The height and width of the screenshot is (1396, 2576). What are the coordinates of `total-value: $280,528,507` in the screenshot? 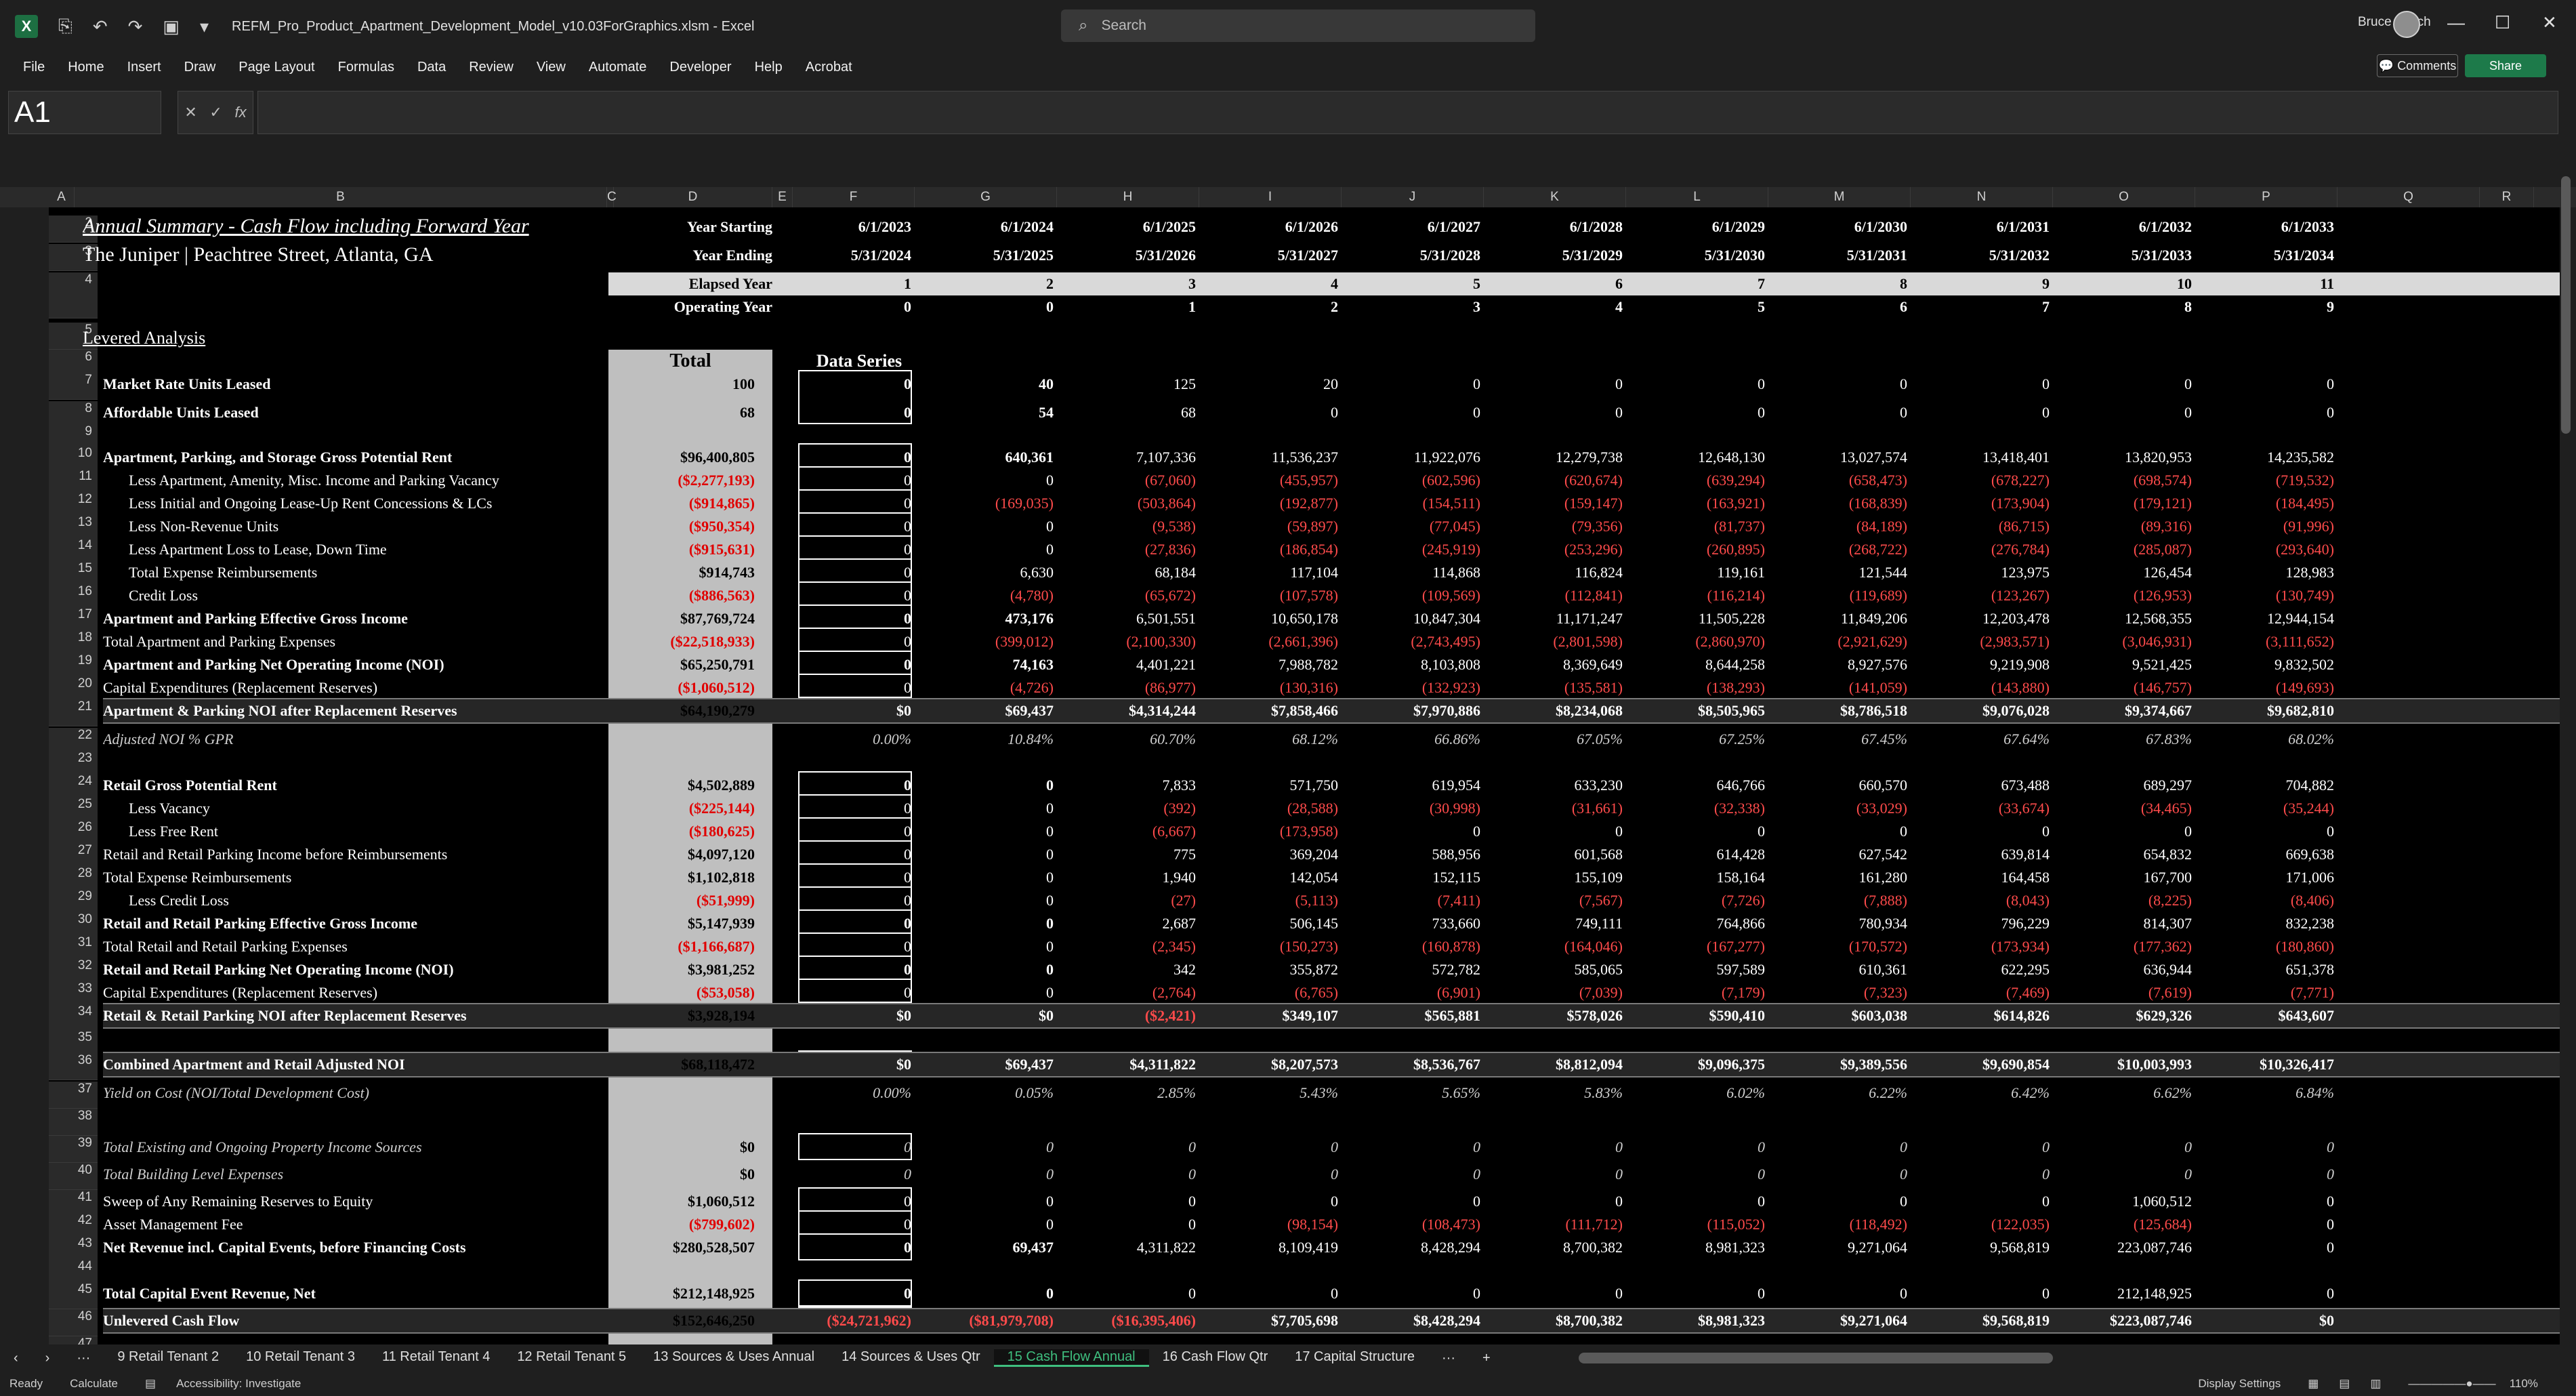 It's located at (681, 1247).